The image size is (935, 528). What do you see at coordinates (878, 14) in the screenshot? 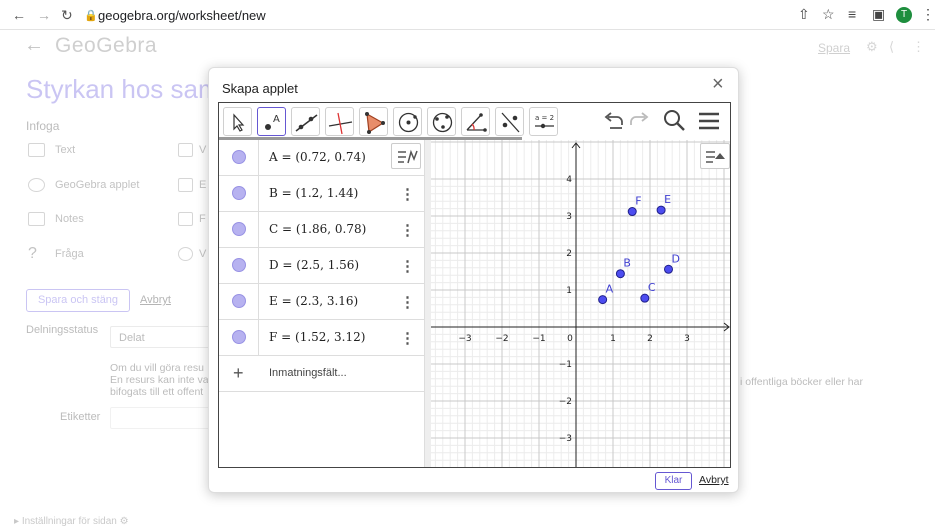
I see `side-panel-icon: ▣` at bounding box center [878, 14].